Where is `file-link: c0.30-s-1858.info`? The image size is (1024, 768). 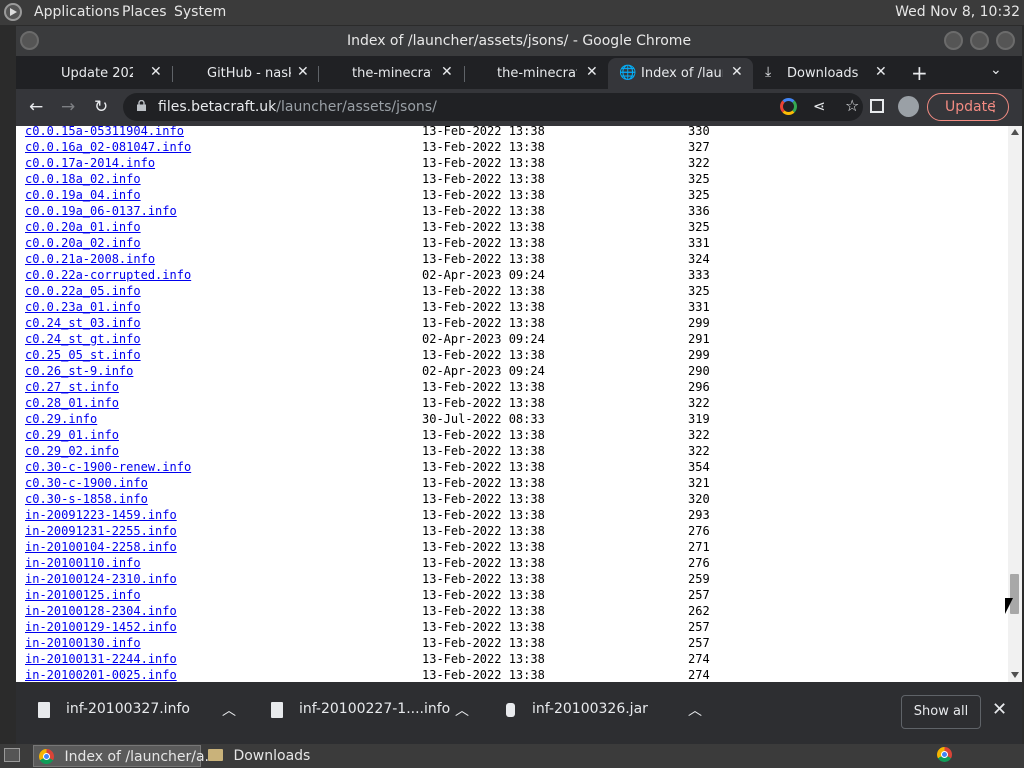 file-link: c0.30-s-1858.info is located at coordinates (86, 499).